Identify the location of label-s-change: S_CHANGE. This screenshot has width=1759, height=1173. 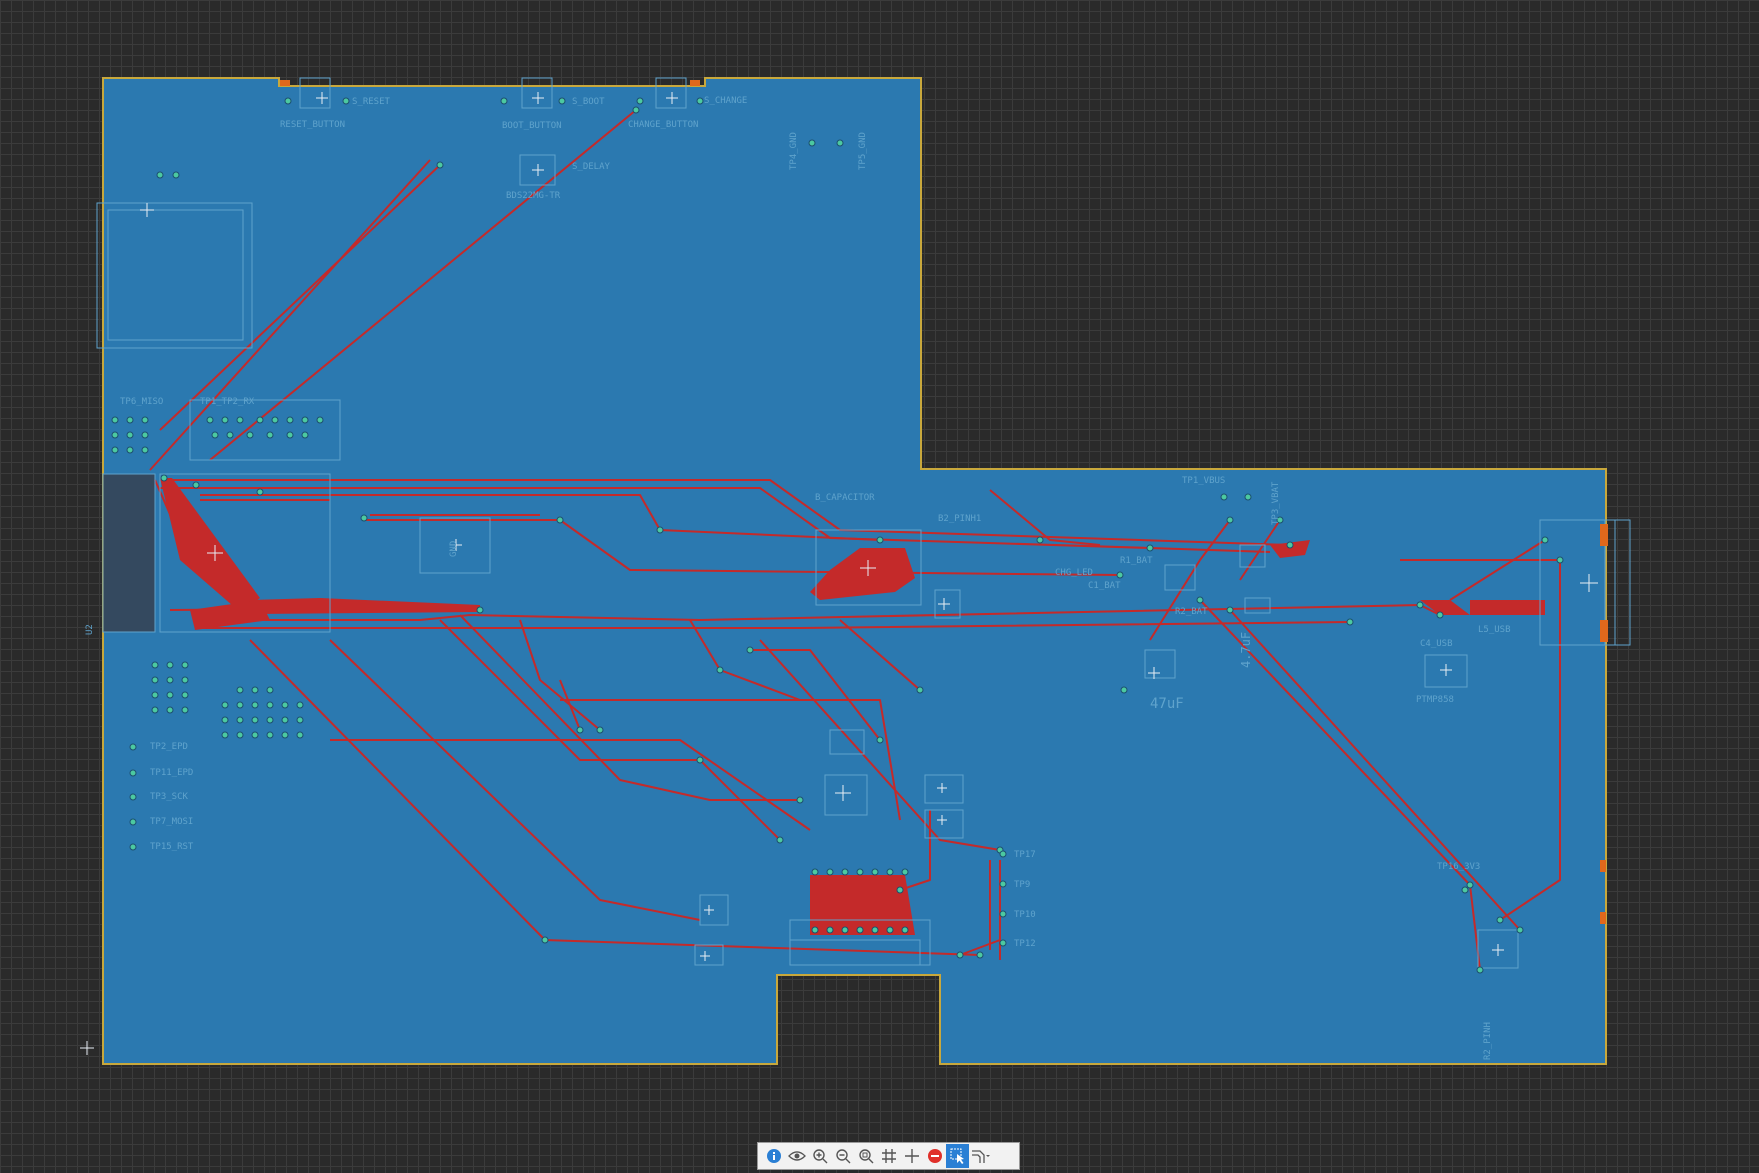
(725, 101).